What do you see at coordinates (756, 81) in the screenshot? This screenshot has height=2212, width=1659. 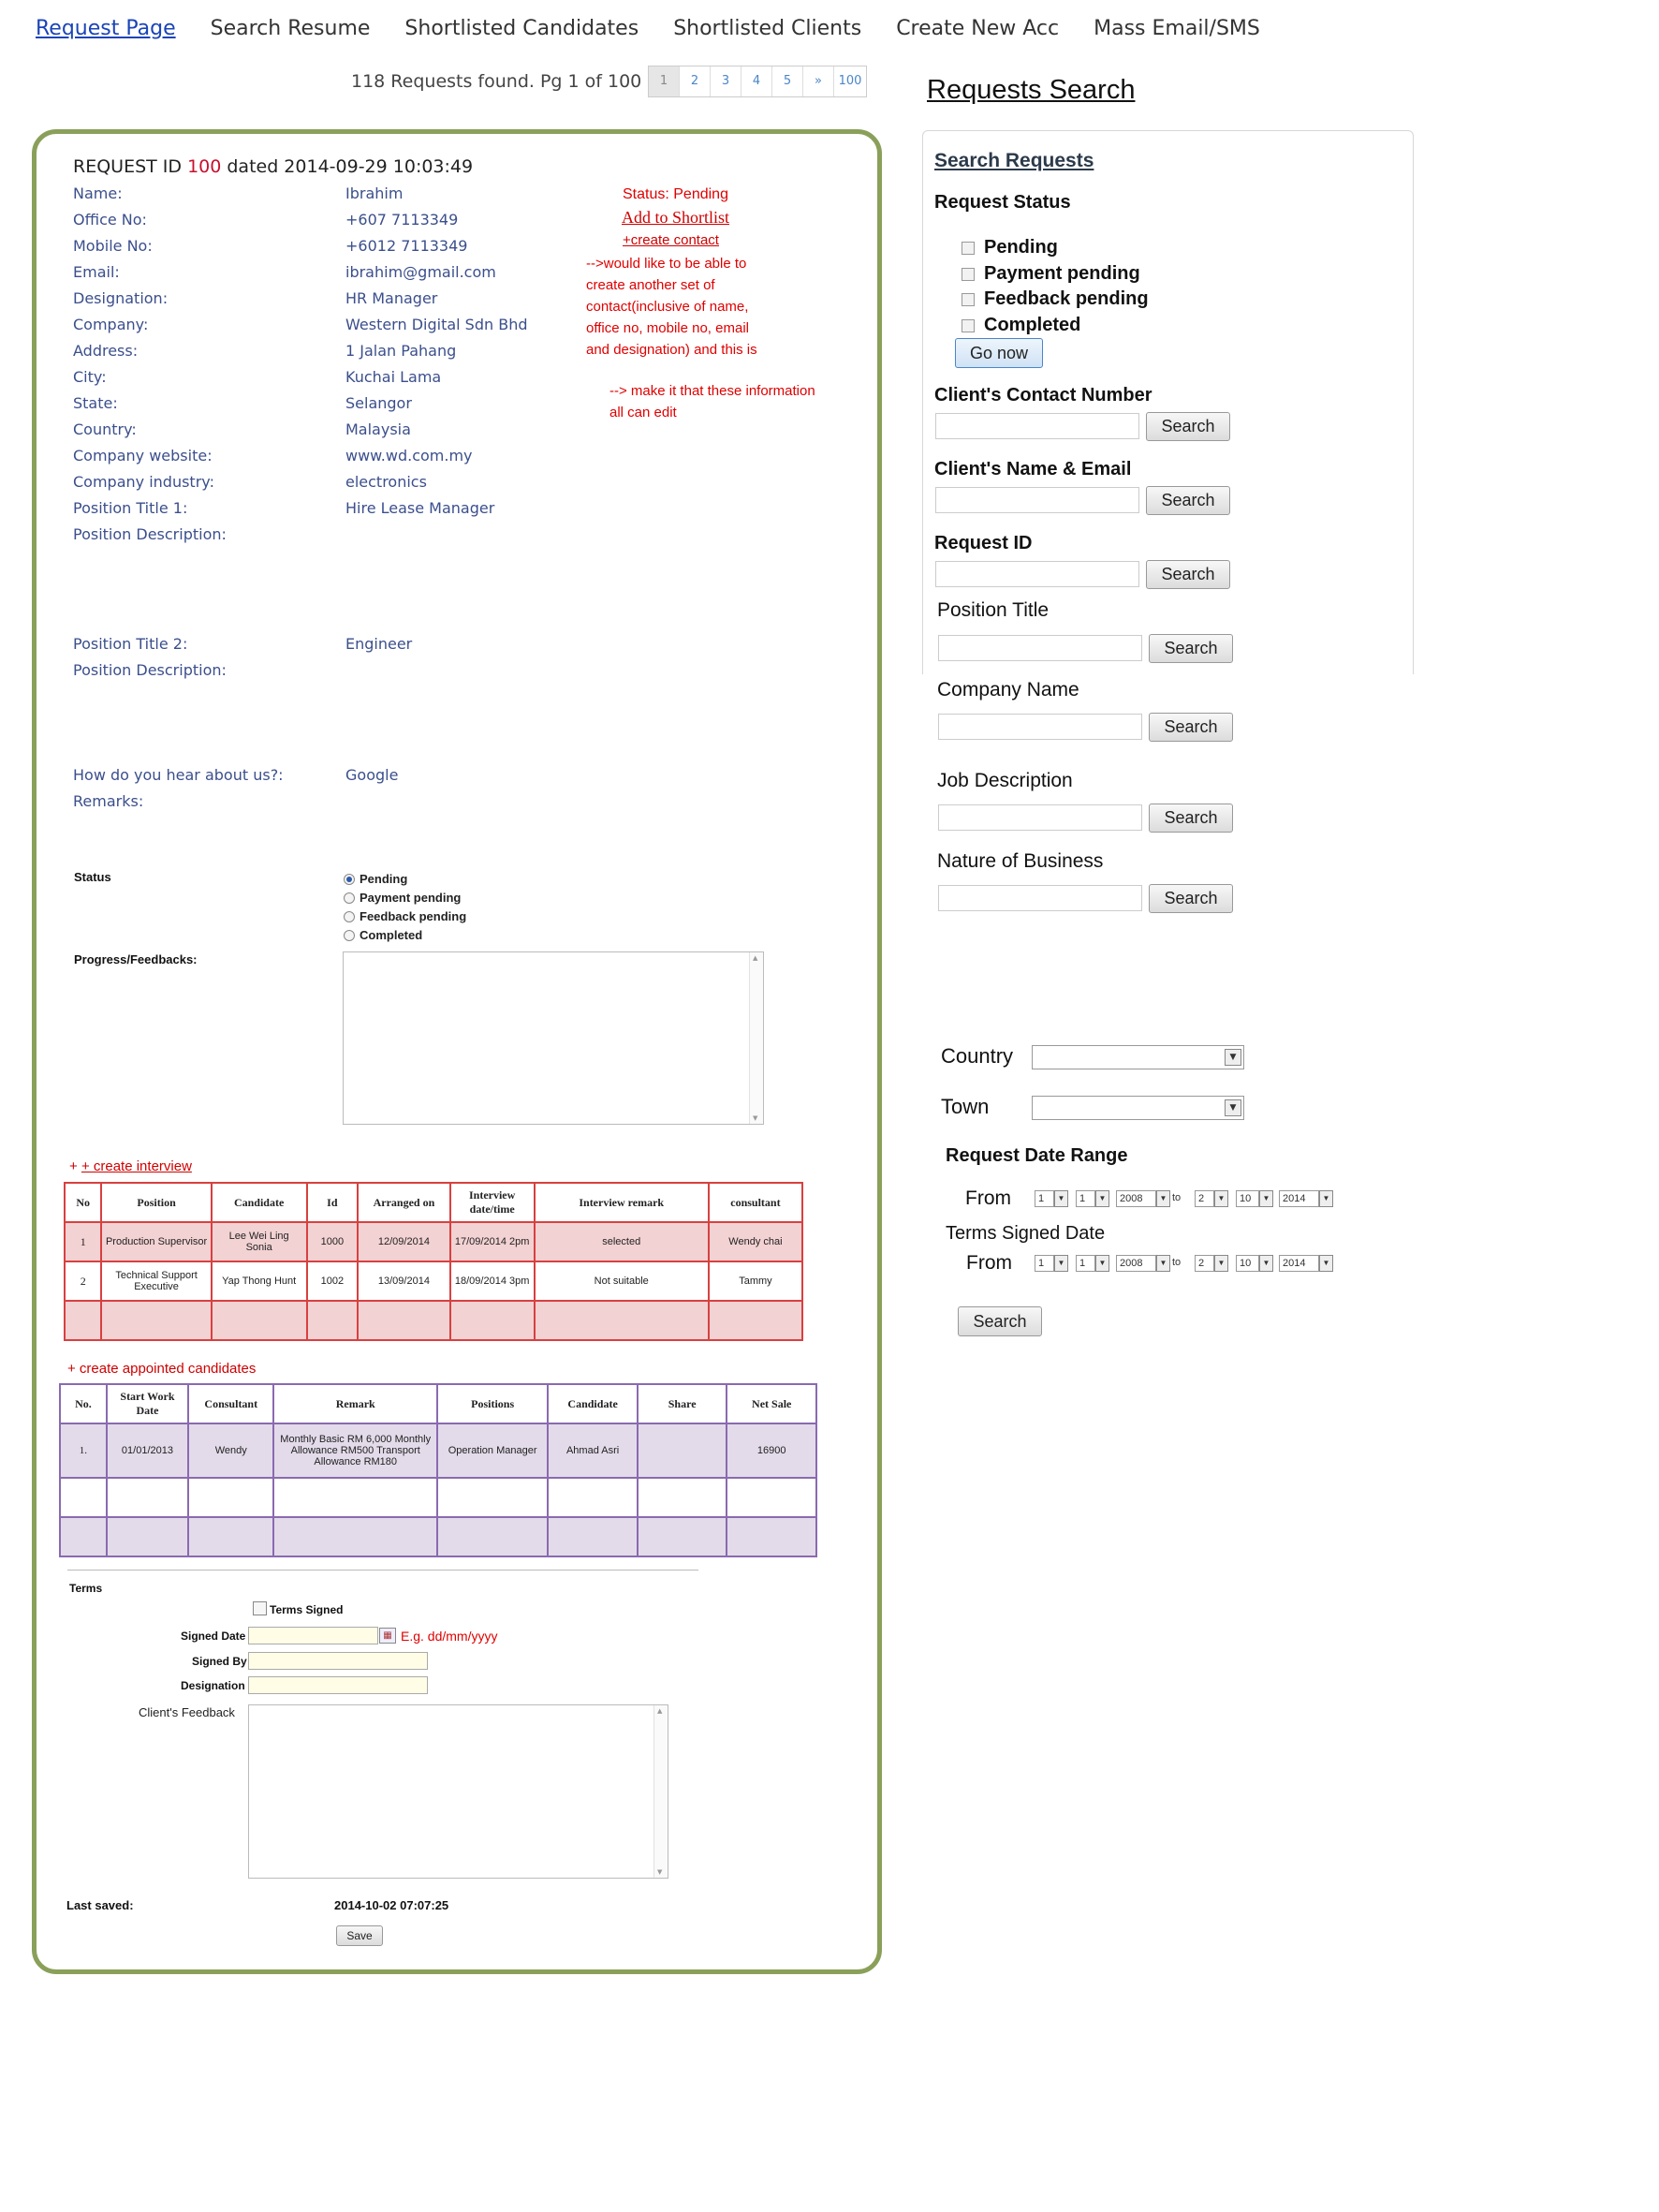 I see `page-4: 4` at bounding box center [756, 81].